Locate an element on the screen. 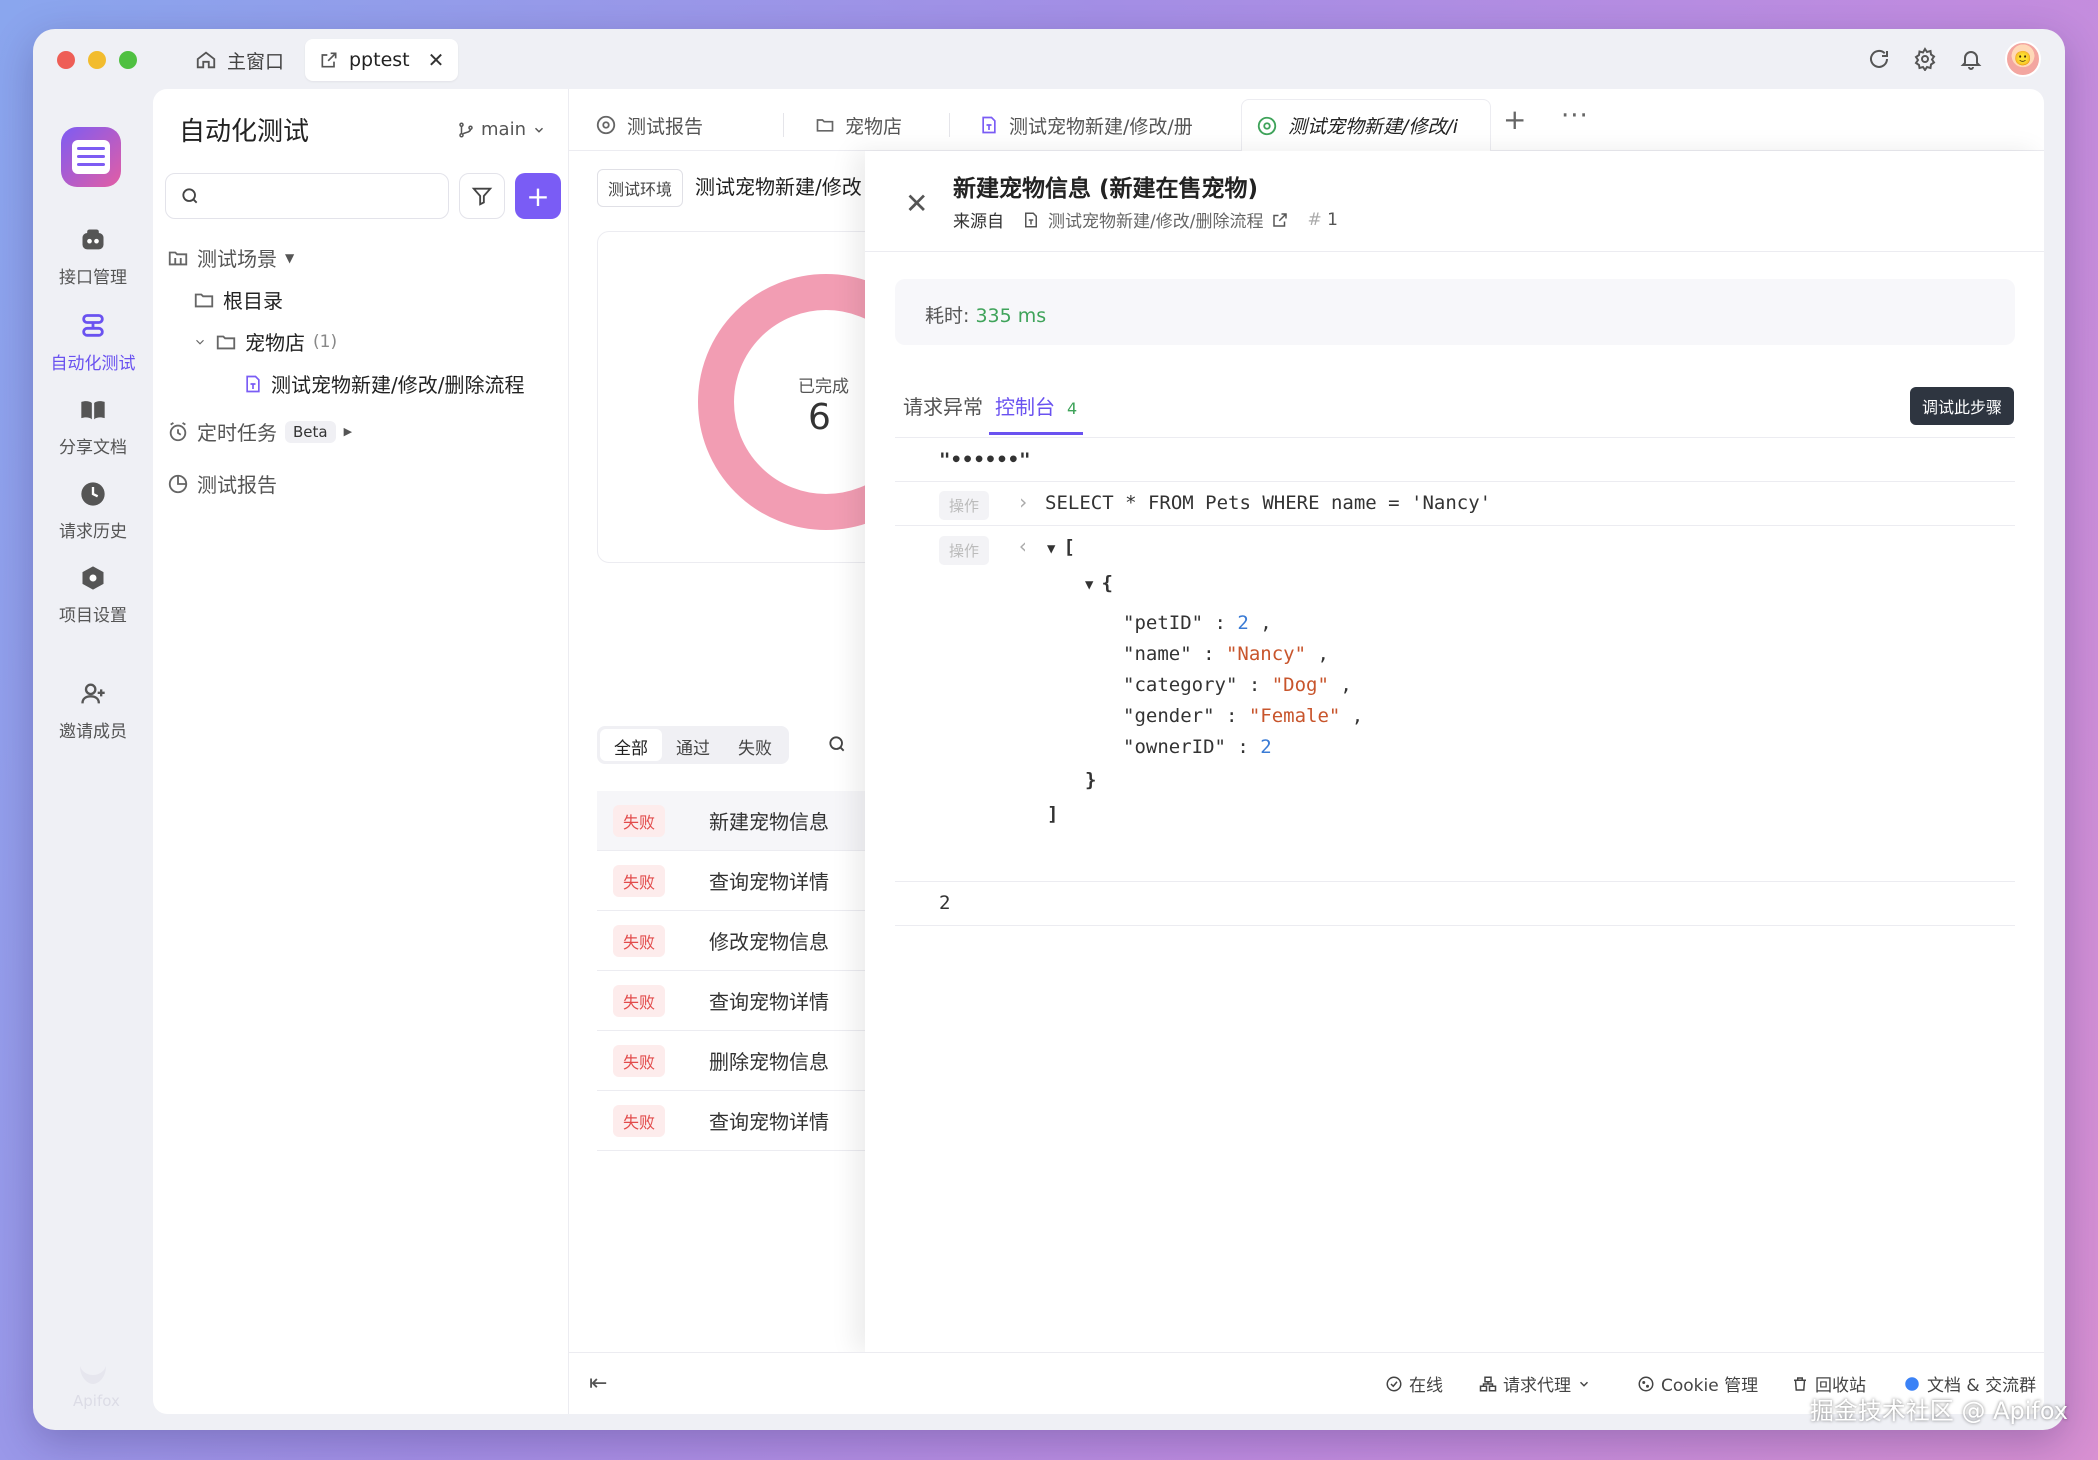 This screenshot has height=1460, width=2098. window-tab-pptest: pptest ✕ is located at coordinates (382, 60).